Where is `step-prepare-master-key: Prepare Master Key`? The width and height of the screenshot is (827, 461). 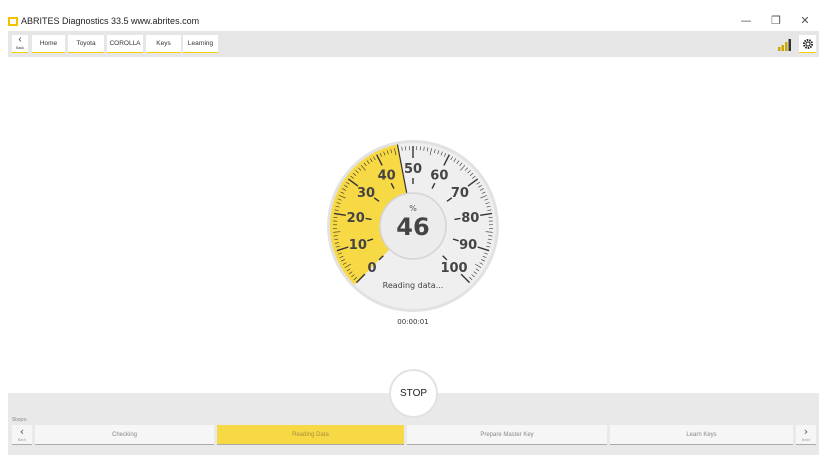
step-prepare-master-key: Prepare Master Key is located at coordinates (507, 435).